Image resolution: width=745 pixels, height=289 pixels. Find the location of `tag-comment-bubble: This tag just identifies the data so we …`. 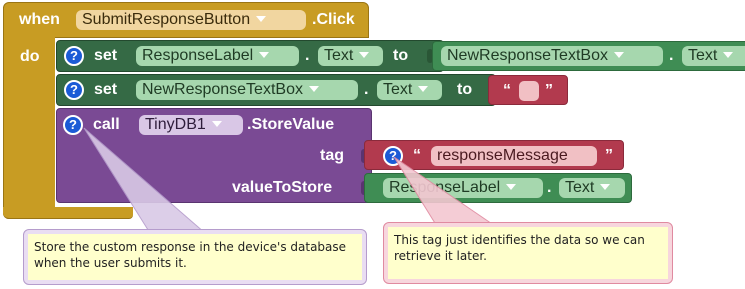

tag-comment-bubble: This tag just identifies the data so we … is located at coordinates (528, 253).